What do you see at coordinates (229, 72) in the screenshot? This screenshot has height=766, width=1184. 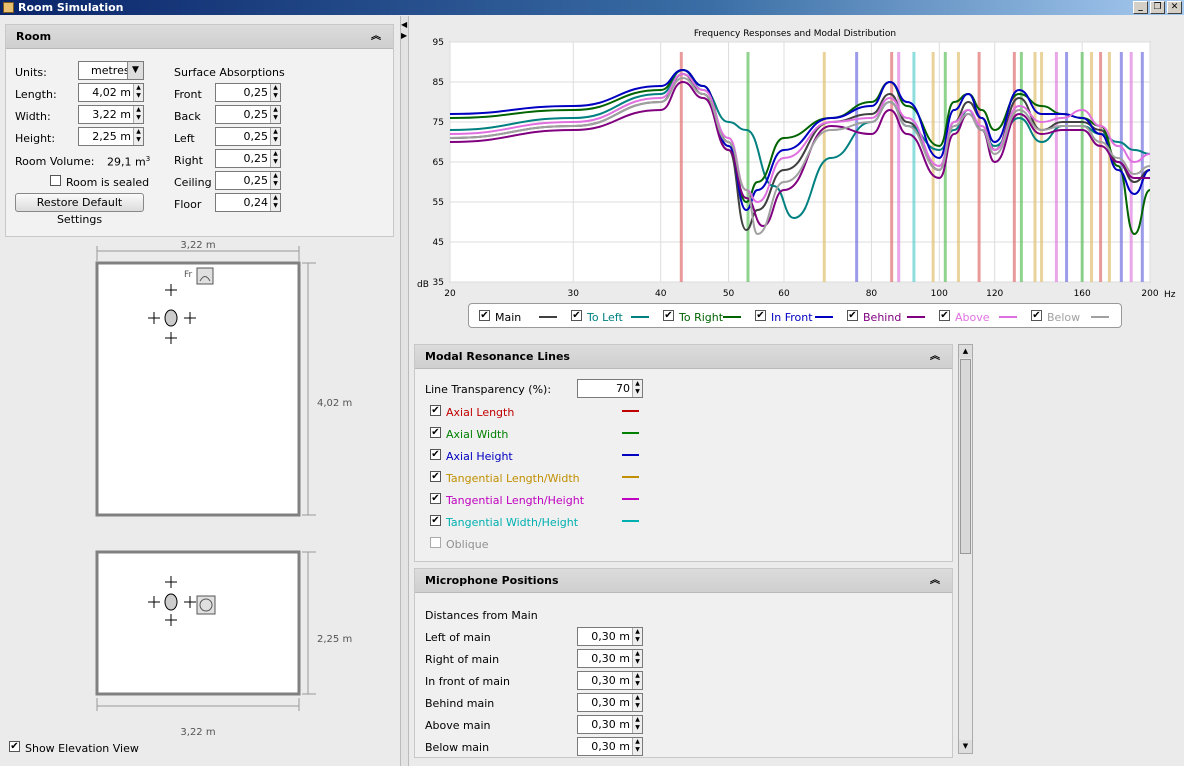 I see `surface-title: Surface Absorptions` at bounding box center [229, 72].